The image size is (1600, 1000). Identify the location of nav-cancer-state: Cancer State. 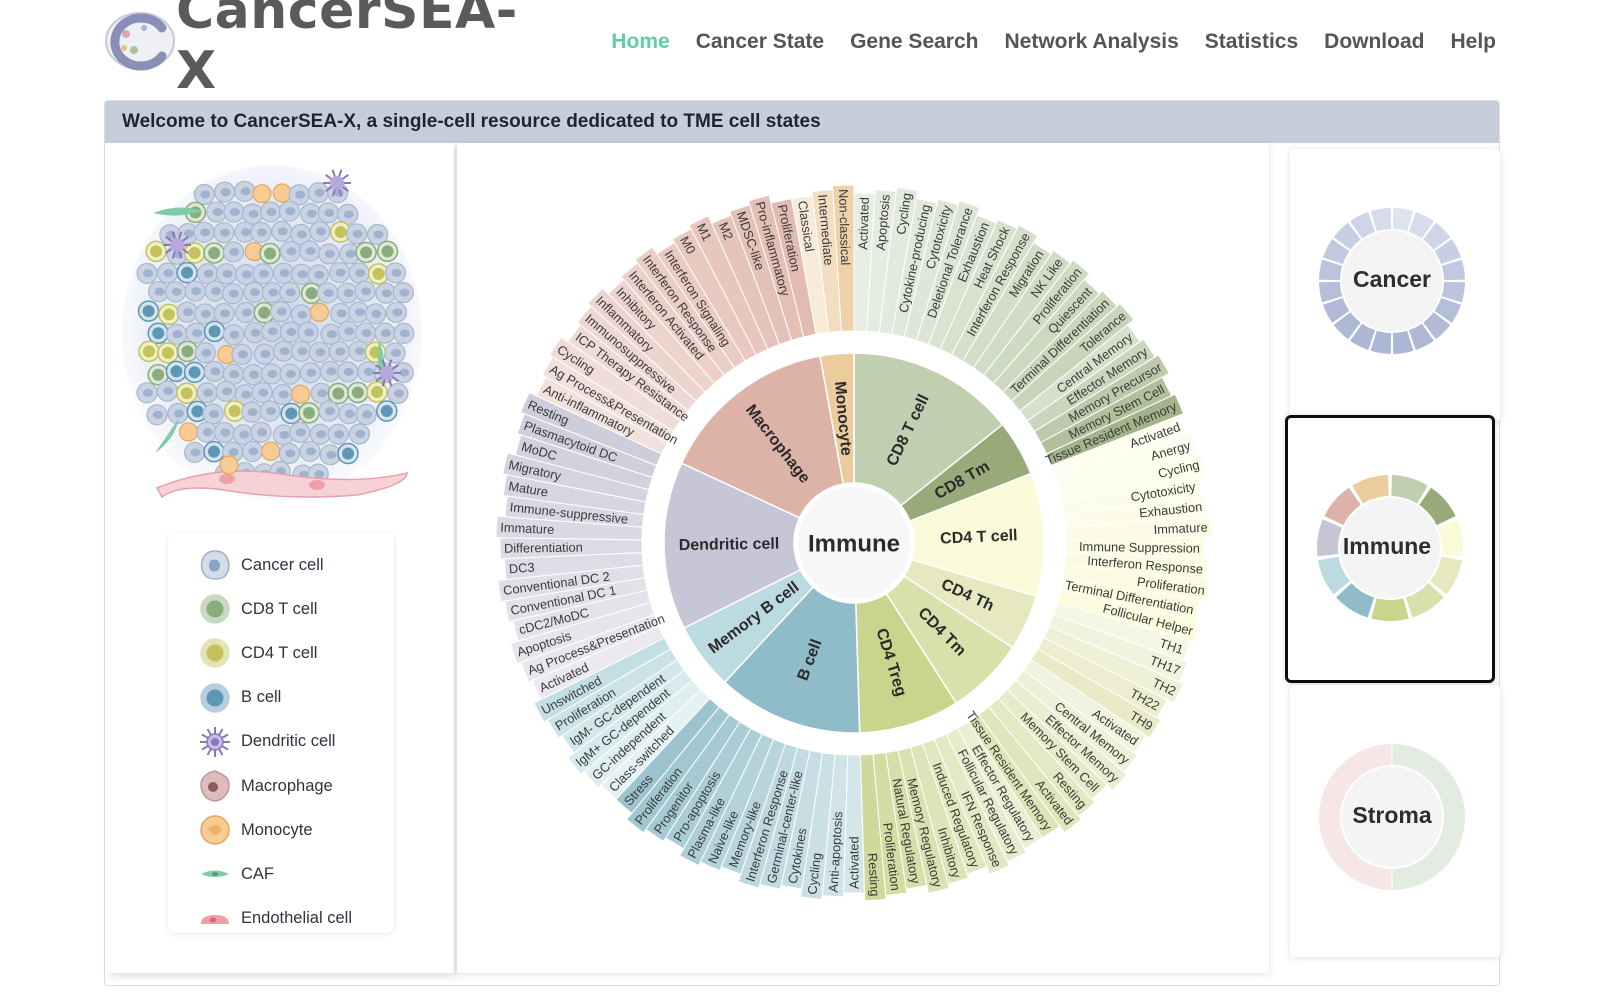
(760, 42).